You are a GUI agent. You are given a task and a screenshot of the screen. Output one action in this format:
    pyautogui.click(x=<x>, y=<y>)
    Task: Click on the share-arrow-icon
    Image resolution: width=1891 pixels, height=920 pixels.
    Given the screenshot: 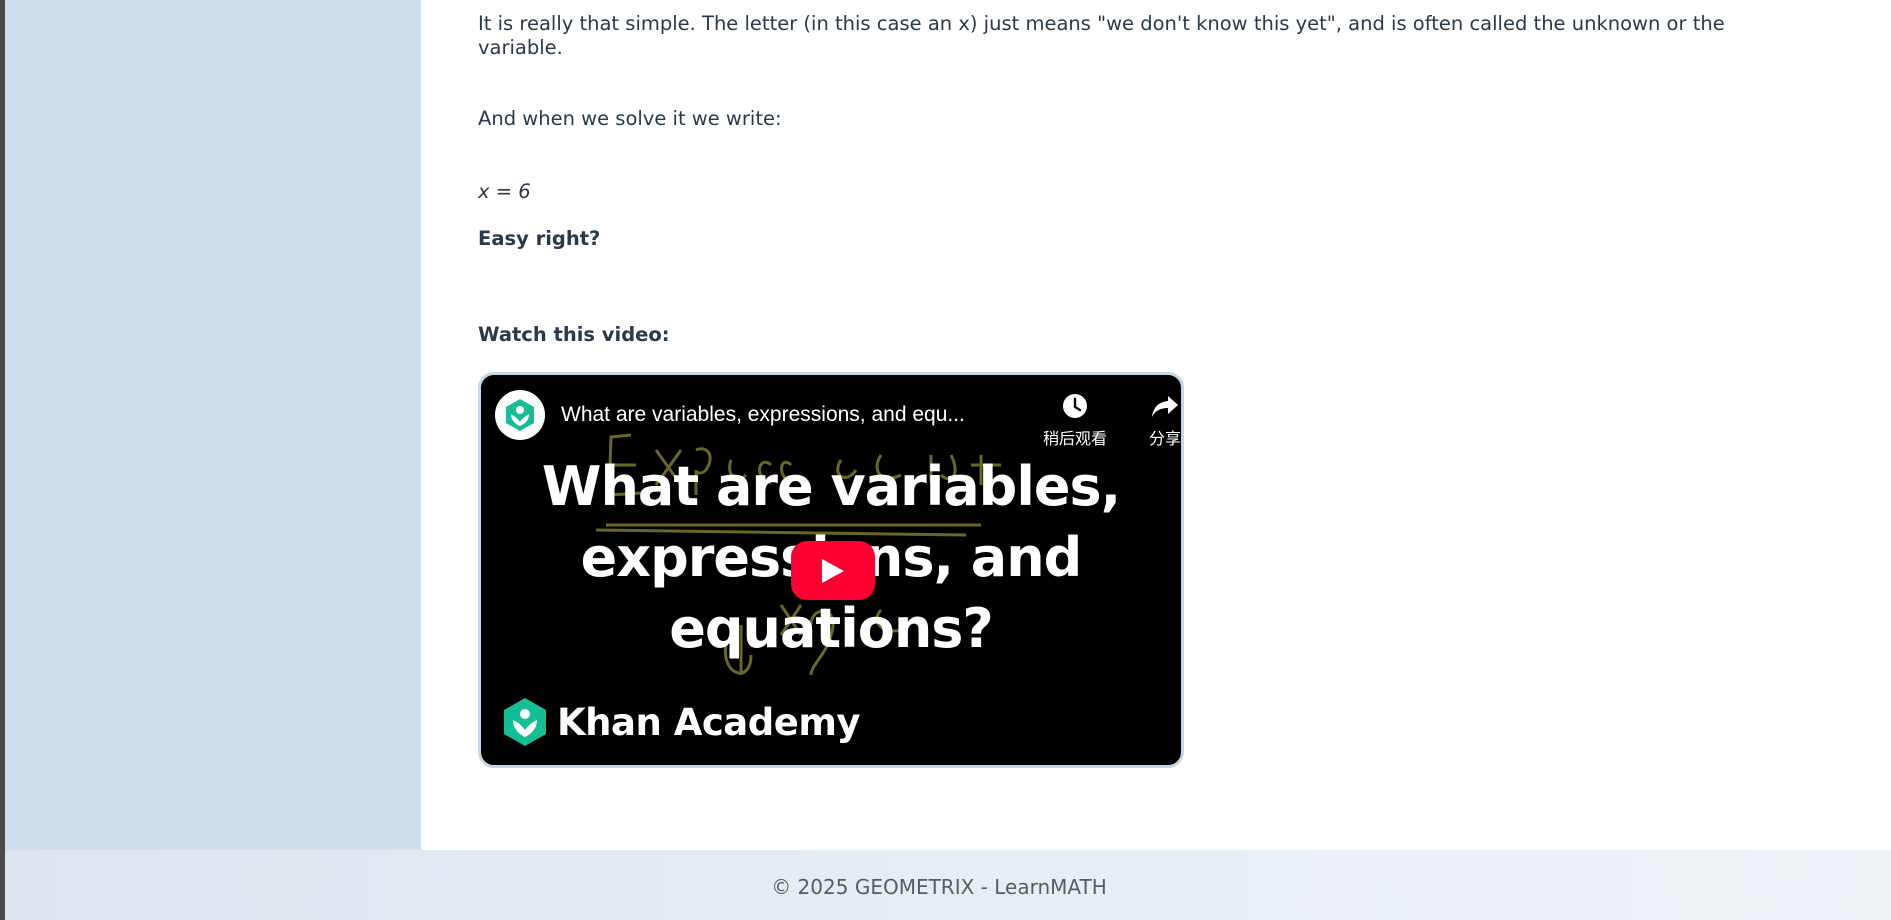 What is the action you would take?
    pyautogui.click(x=1165, y=406)
    